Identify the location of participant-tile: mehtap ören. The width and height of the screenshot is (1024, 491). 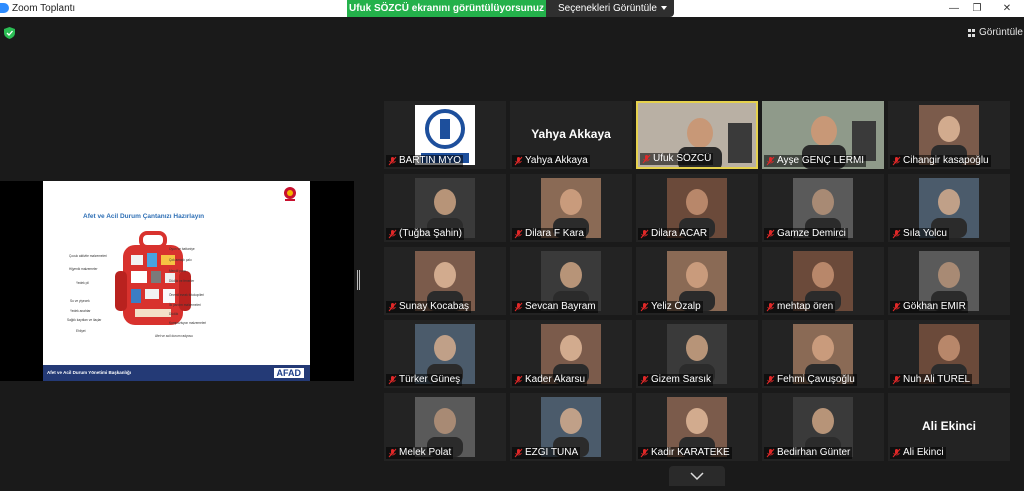
(823, 281).